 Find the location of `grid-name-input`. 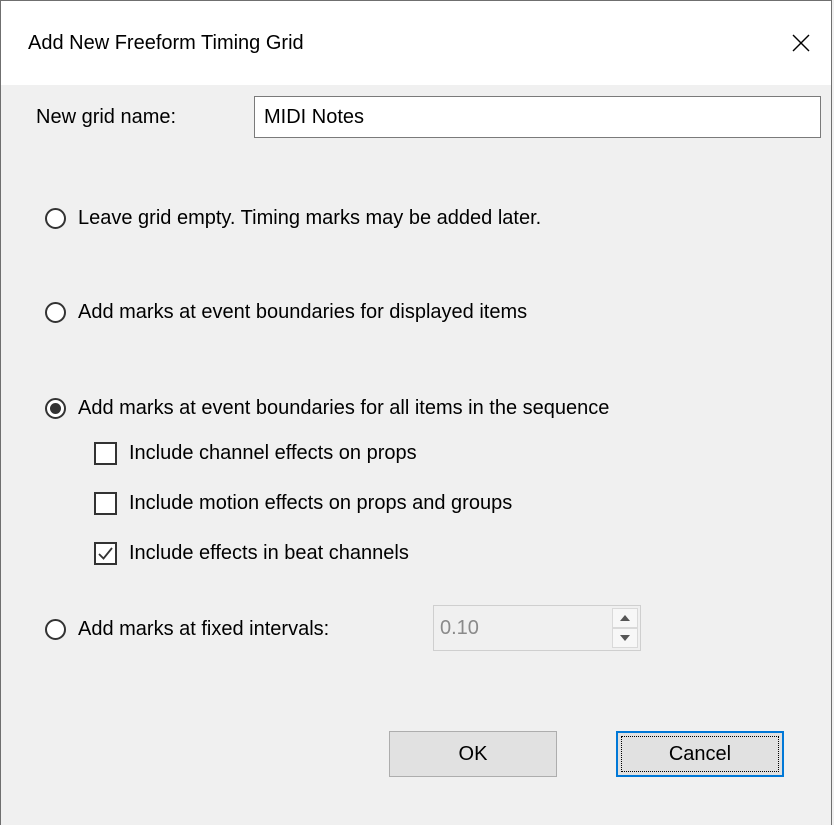

grid-name-input is located at coordinates (537, 117).